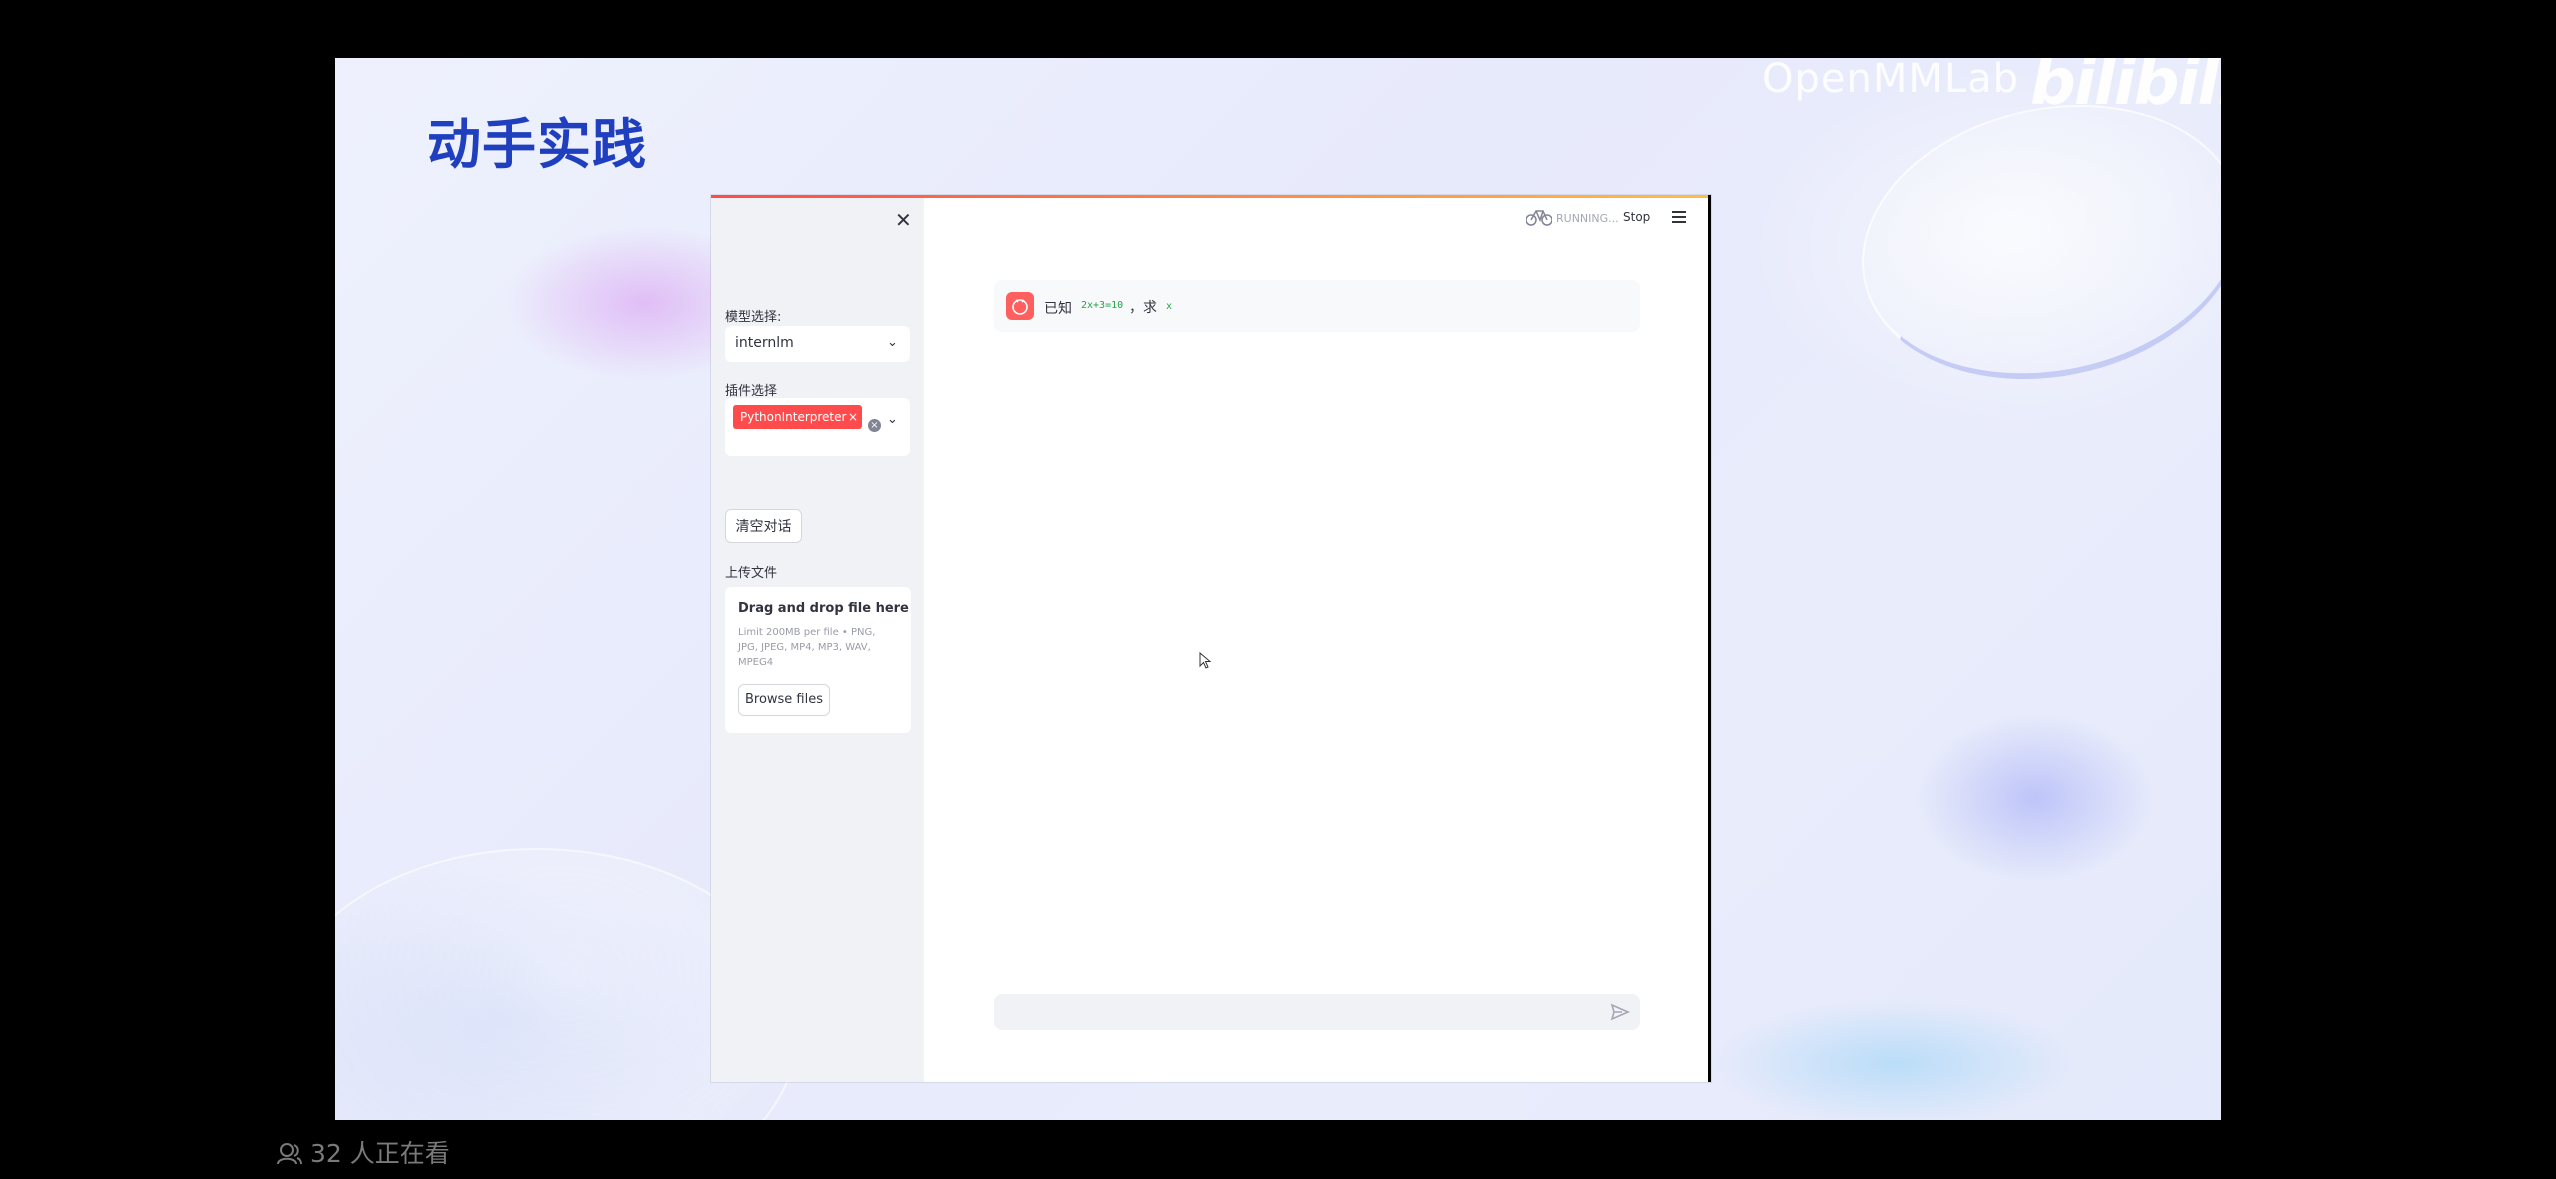 The image size is (2556, 1179). Describe the element at coordinates (793, 417) in the screenshot. I see `plugin-tag-label: PythonInterpreter` at that location.